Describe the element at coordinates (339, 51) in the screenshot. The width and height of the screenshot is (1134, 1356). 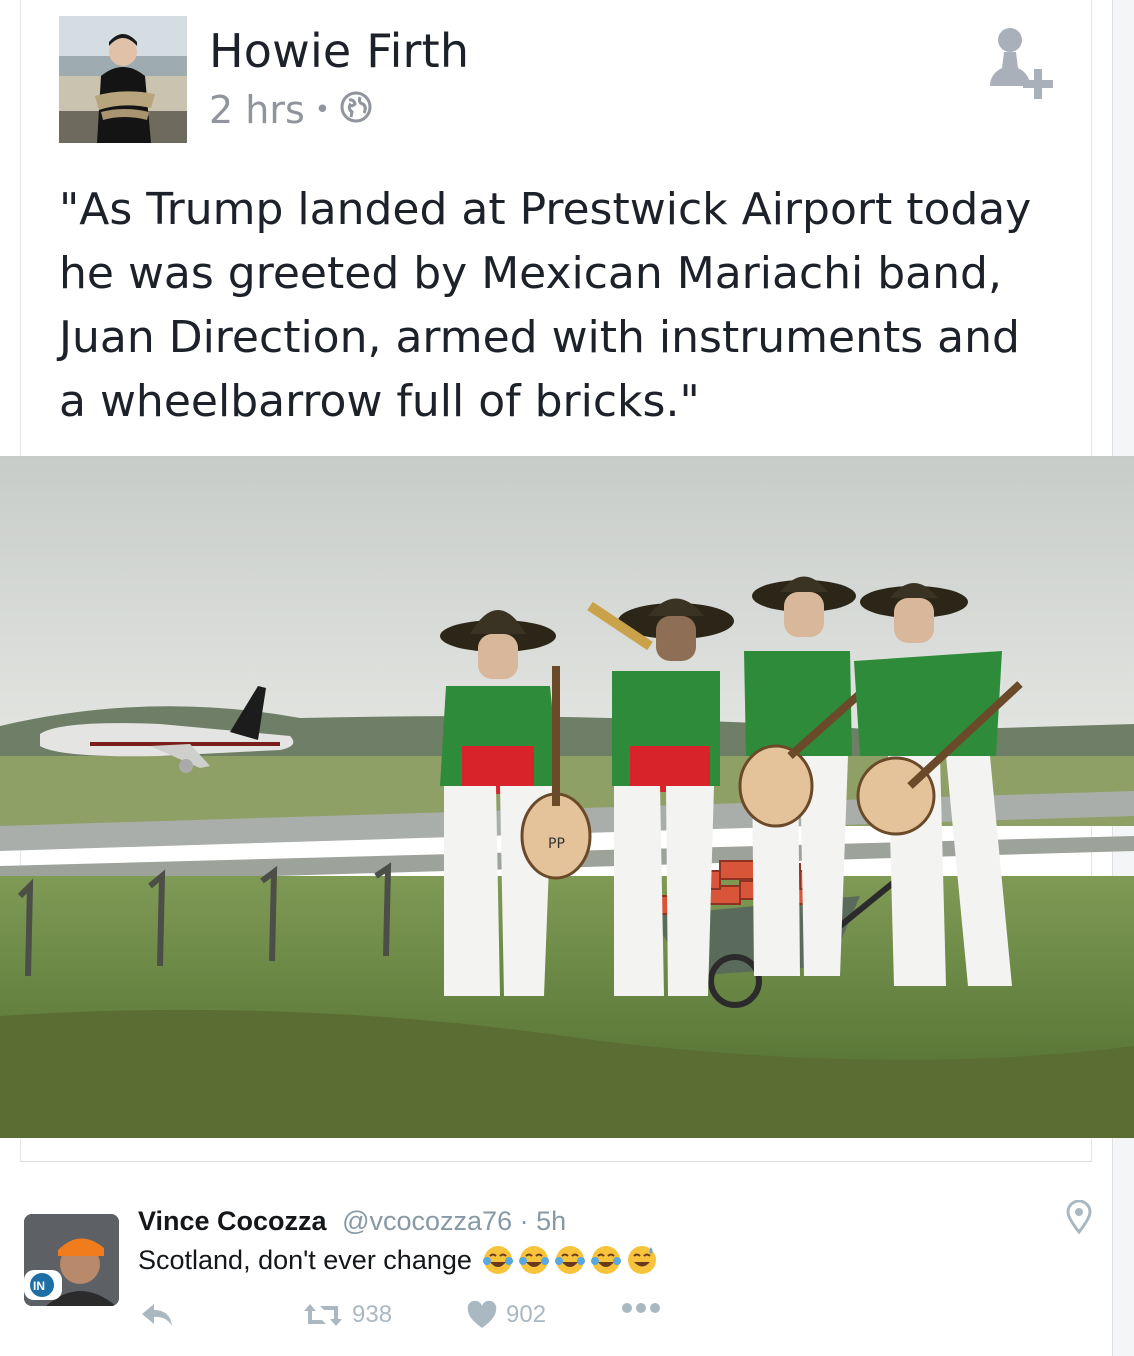
I see `author-name: Howie Firth` at that location.